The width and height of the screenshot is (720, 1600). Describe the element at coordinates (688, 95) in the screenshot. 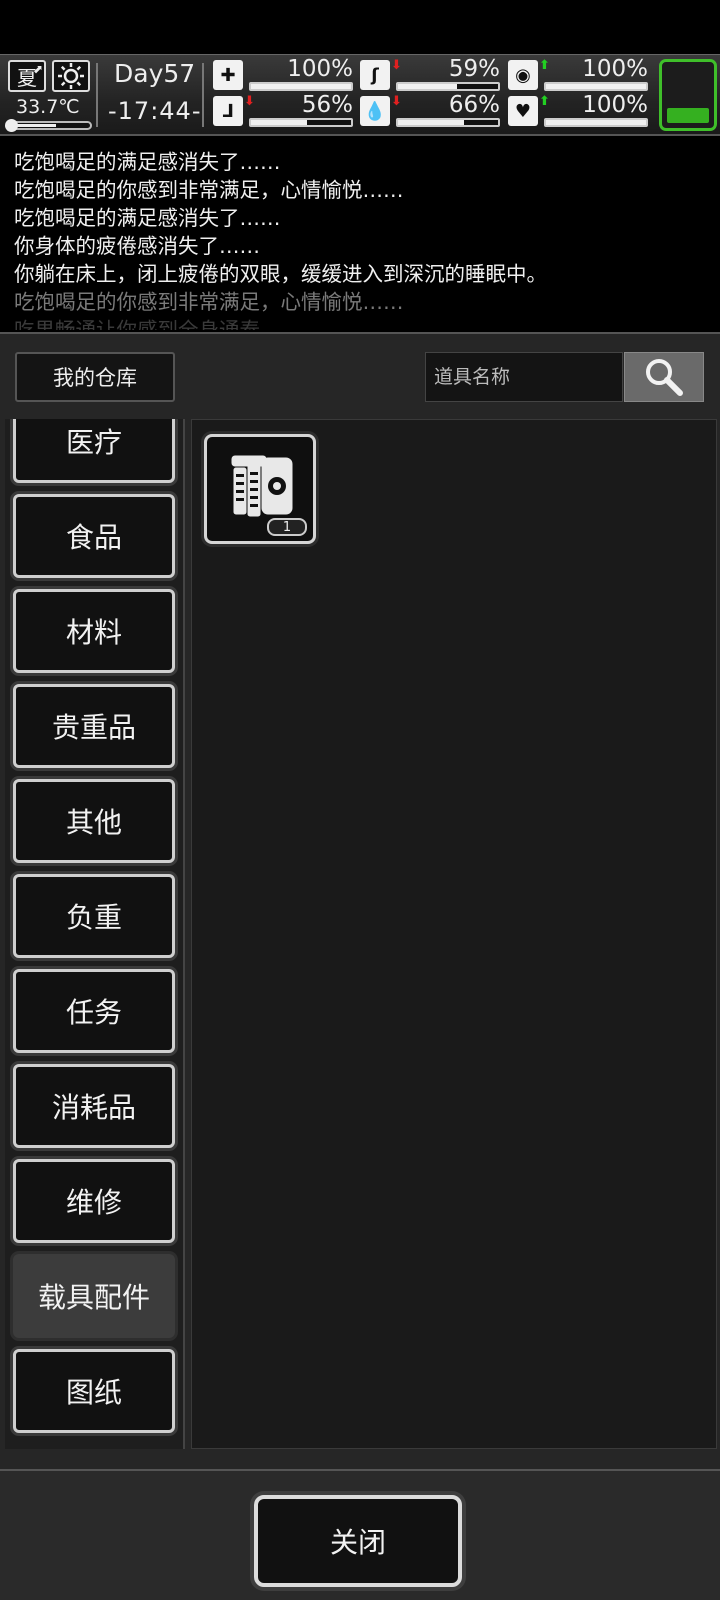

I see `battery-indicator` at that location.